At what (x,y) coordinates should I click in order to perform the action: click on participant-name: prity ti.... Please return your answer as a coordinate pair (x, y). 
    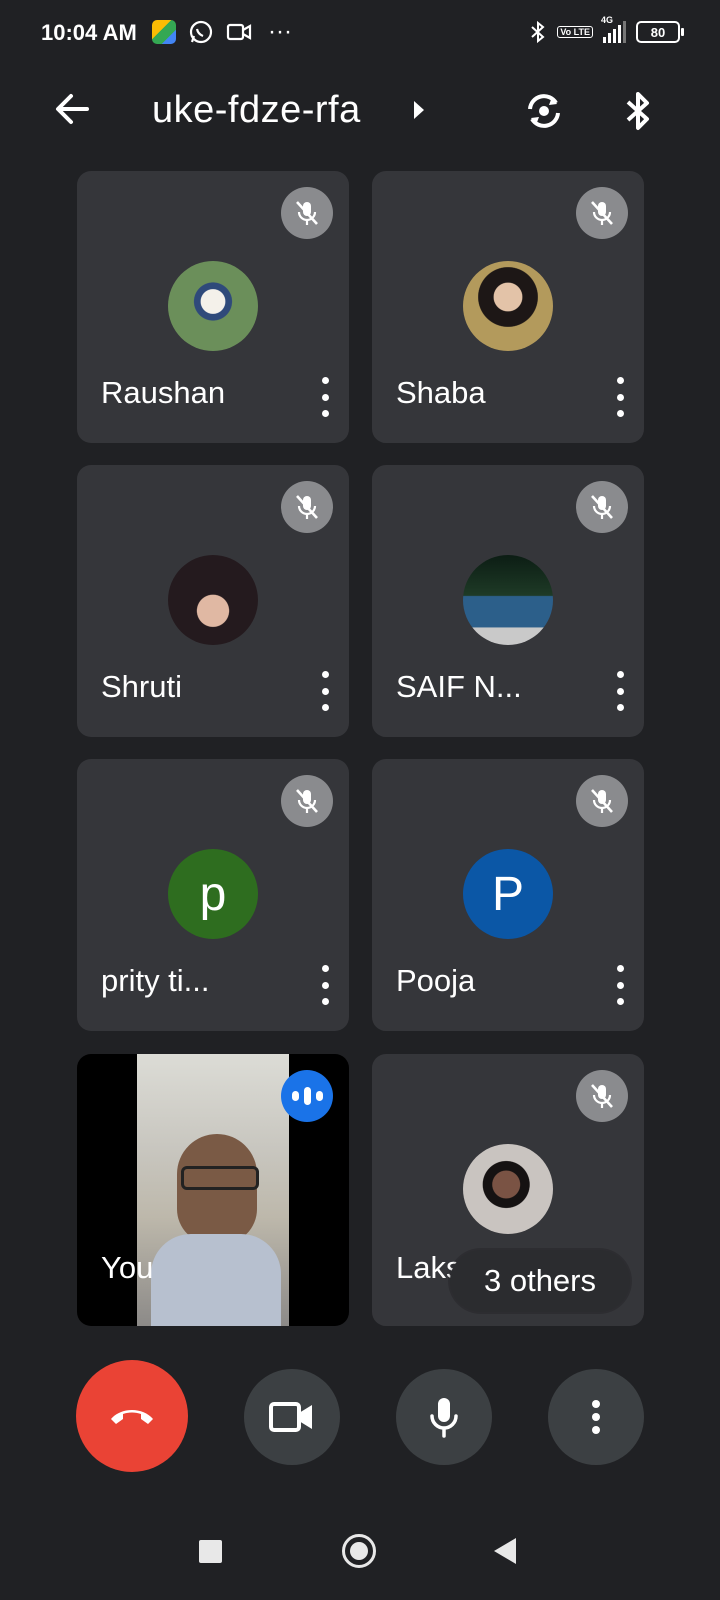
    Looking at the image, I should click on (155, 980).